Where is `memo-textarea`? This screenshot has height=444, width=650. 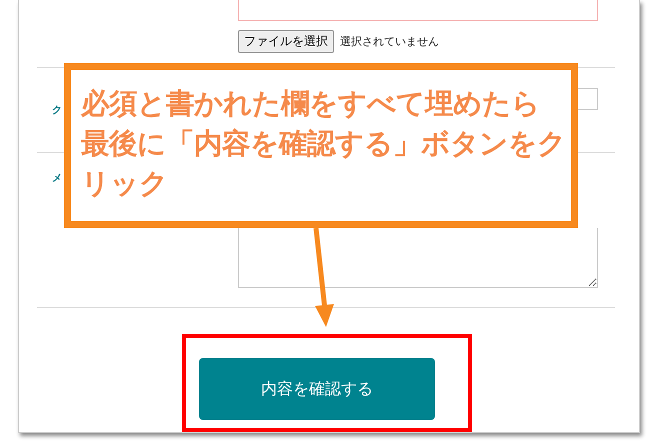
memo-textarea is located at coordinates (418, 258).